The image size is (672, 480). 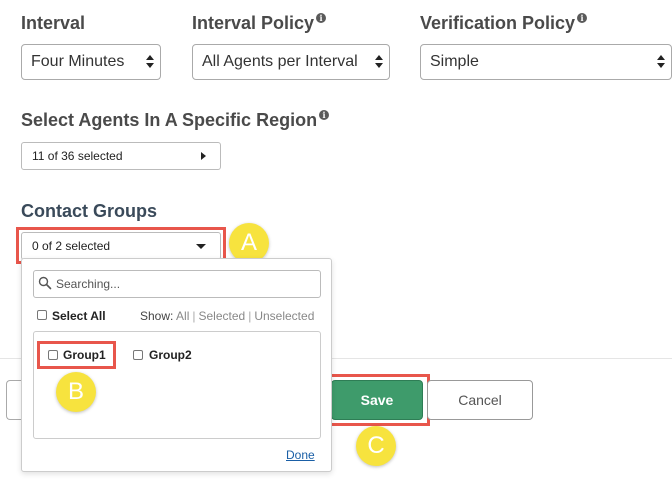 I want to click on marker-c: C, so click(x=376, y=446).